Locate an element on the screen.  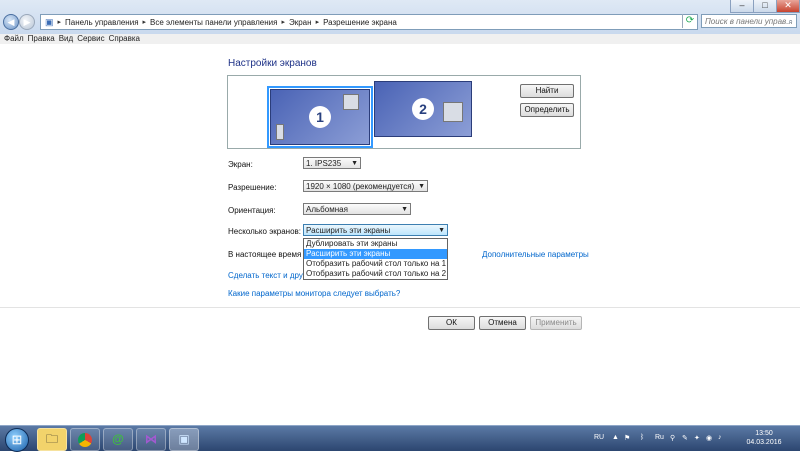
display-value: 1. IPS235 is located at coordinates (324, 163).